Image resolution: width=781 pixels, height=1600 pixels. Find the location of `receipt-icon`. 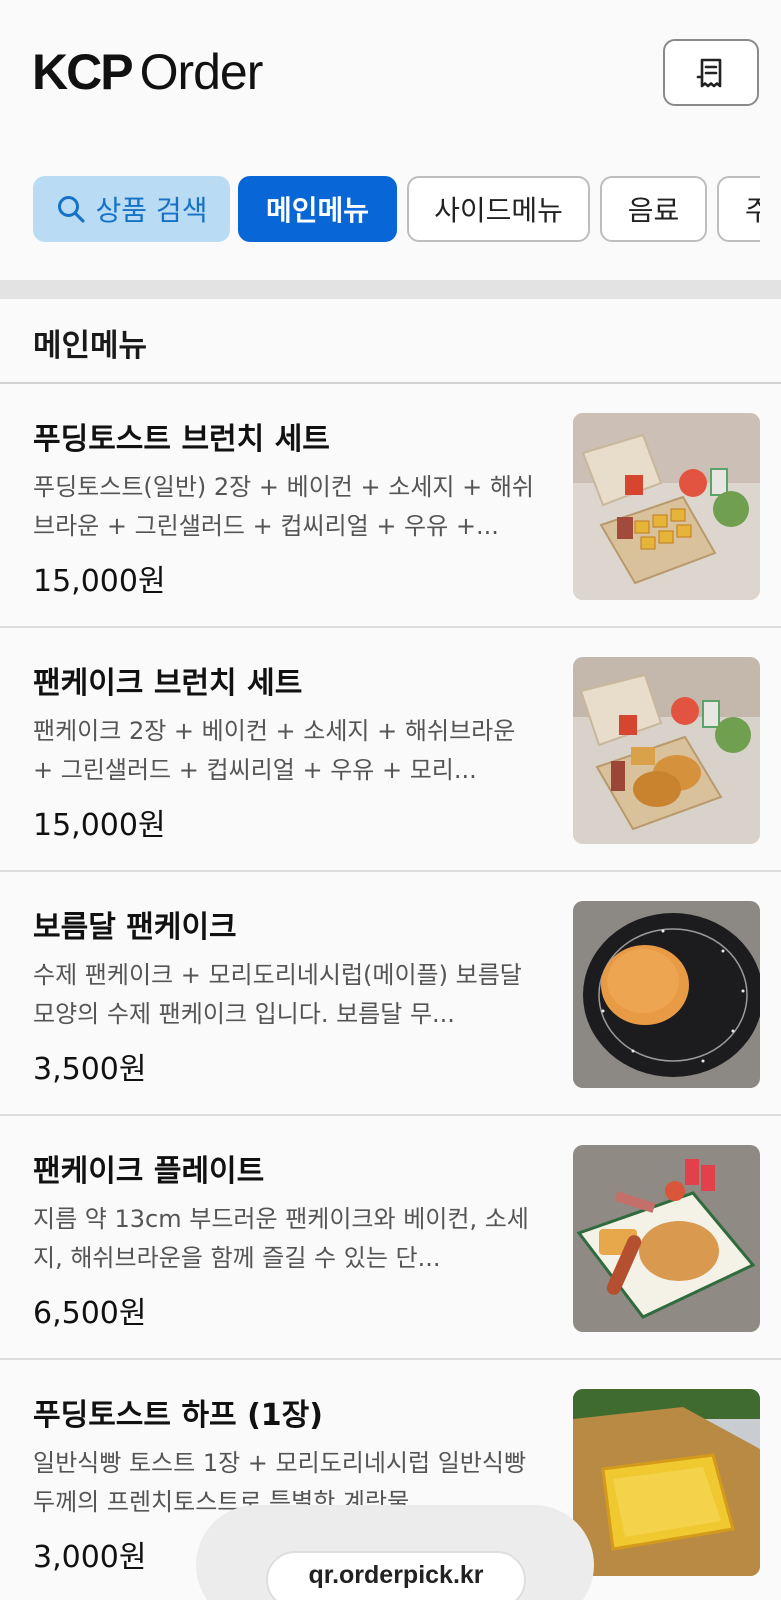

receipt-icon is located at coordinates (709, 72).